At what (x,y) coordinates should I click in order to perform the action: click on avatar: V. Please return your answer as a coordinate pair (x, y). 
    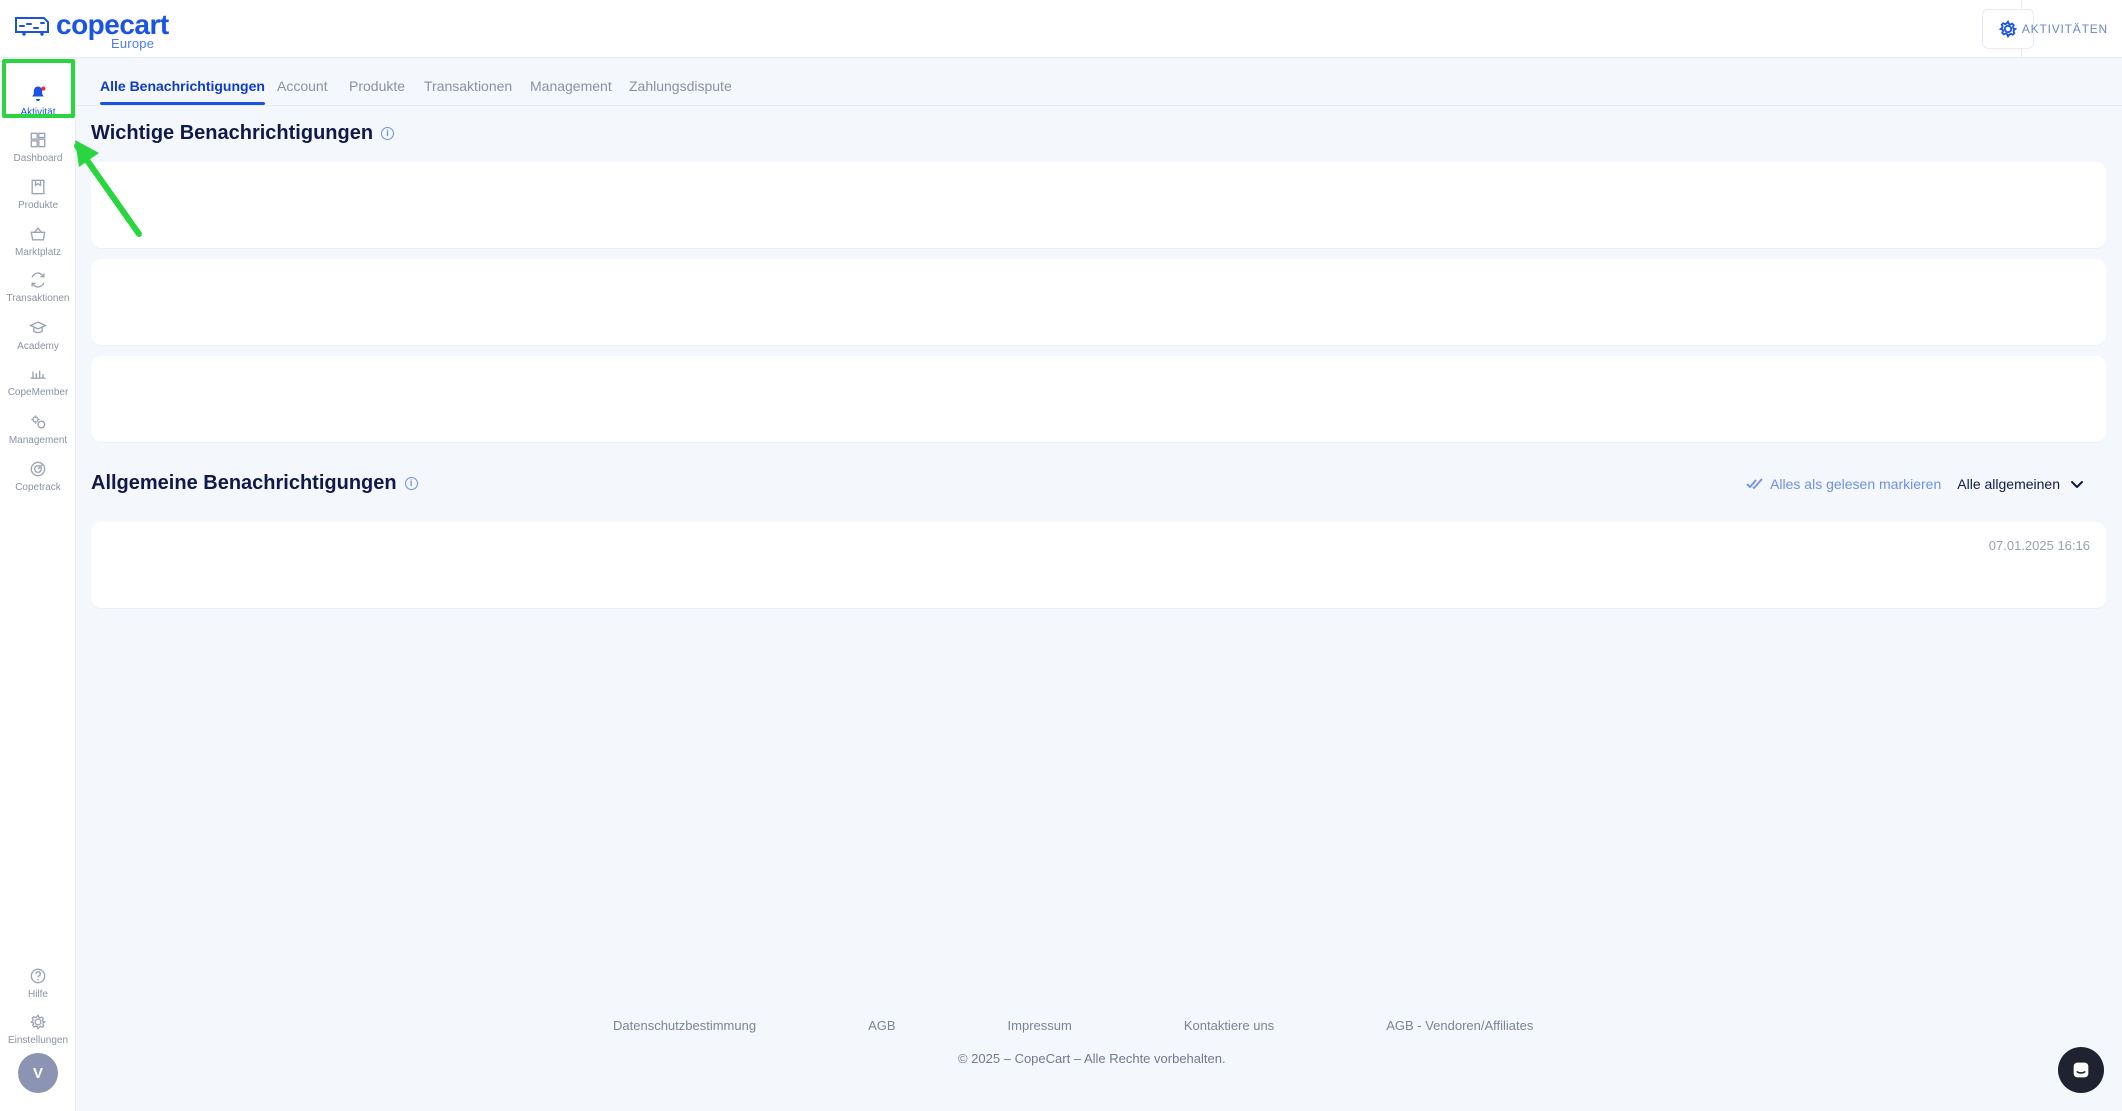
    Looking at the image, I should click on (38, 1073).